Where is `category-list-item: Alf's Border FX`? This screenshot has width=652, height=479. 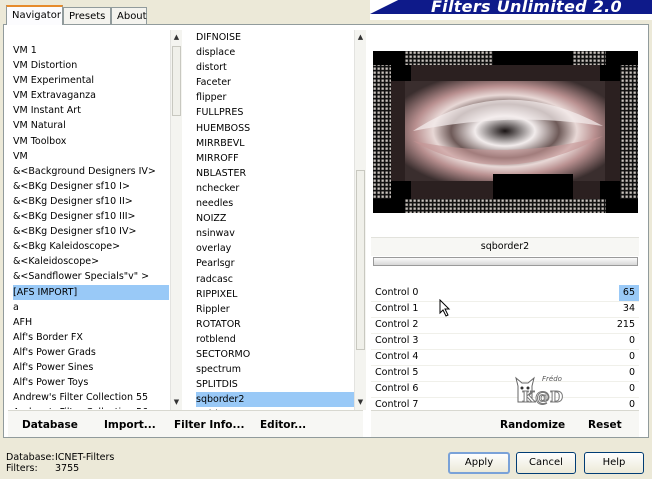
category-list-item: Alf's Border FX is located at coordinates (91, 337).